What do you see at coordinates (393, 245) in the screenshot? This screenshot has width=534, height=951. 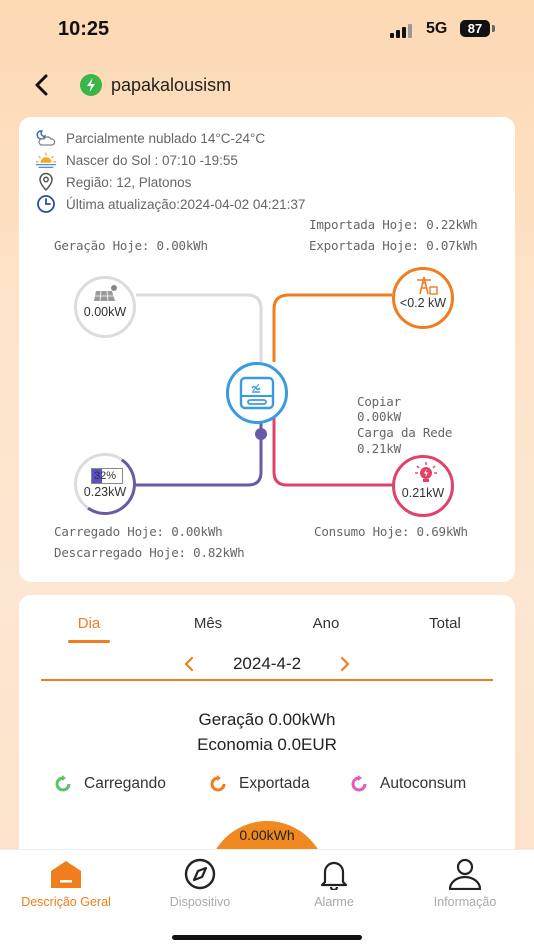 I see `exported-today: Exportada Hoje: 0.07kWh` at bounding box center [393, 245].